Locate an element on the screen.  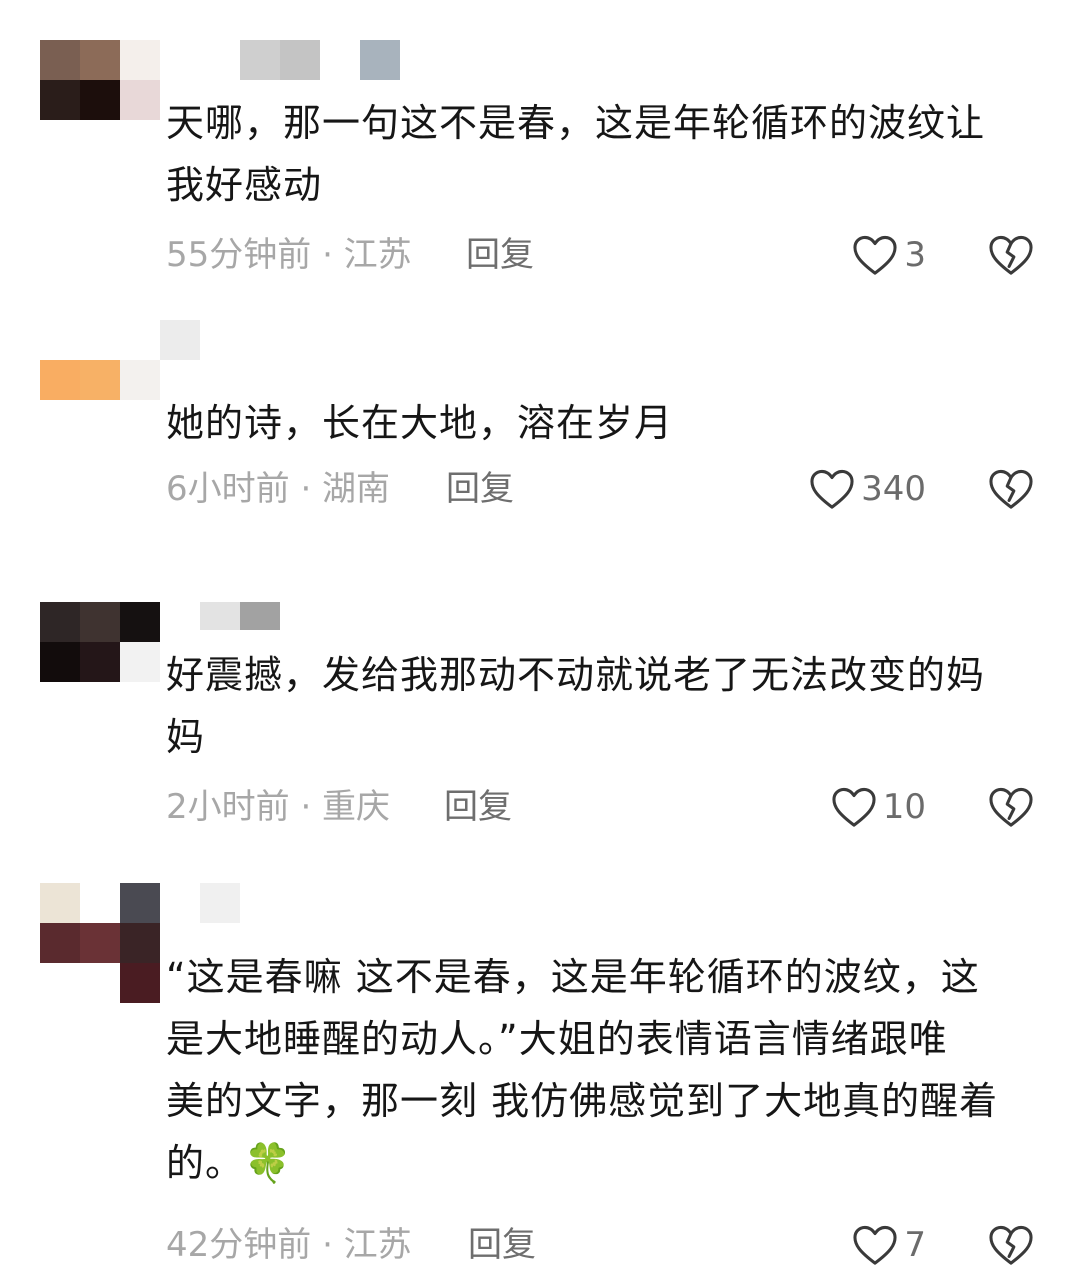
comment-time-location: 42分钟前 · 江苏 is located at coordinates (289, 1245).